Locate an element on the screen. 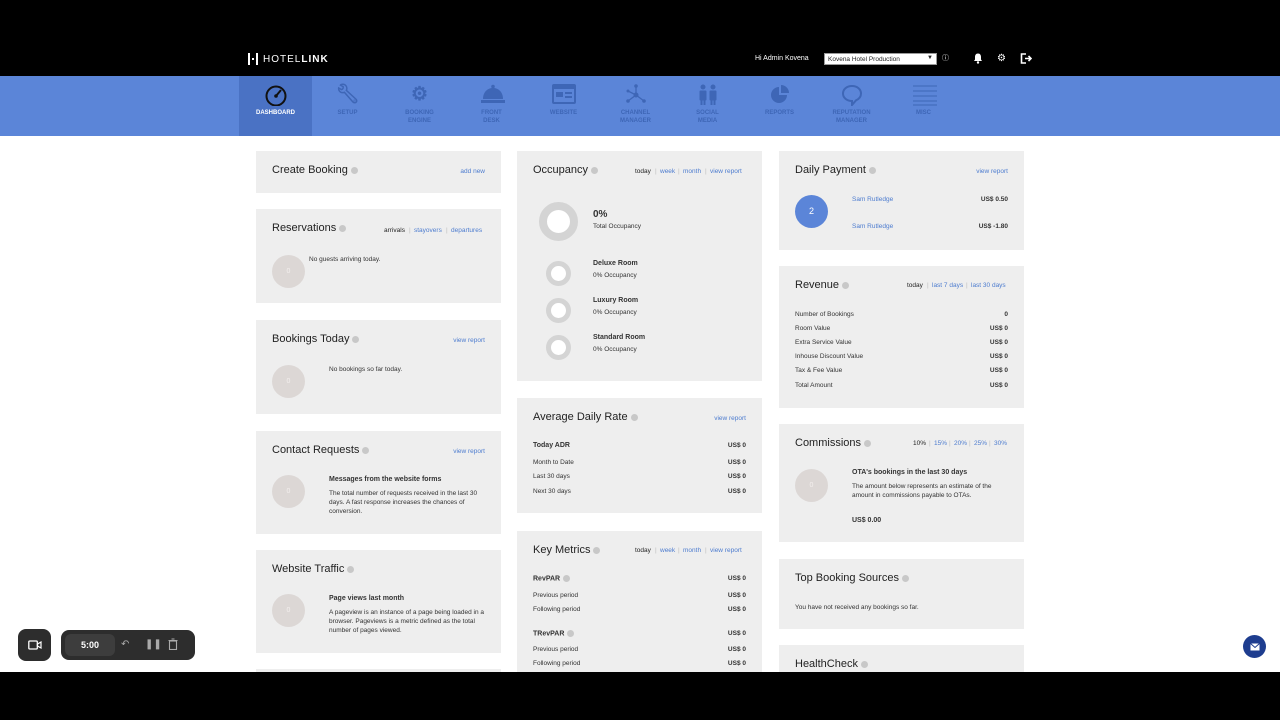  logout-icon is located at coordinates (1026, 60).